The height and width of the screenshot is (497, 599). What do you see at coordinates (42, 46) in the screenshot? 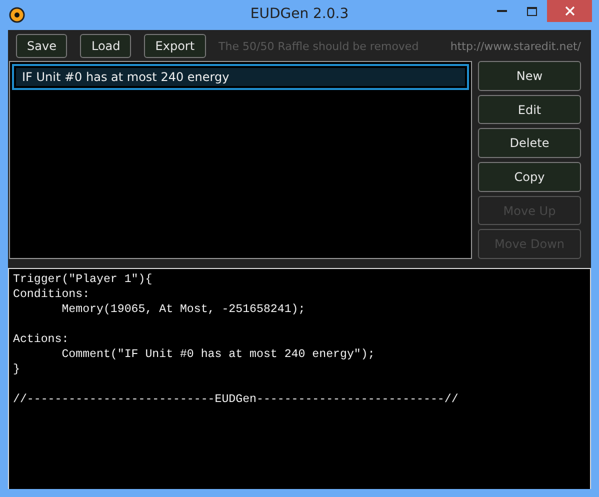
I see `toolbar-button: Save` at bounding box center [42, 46].